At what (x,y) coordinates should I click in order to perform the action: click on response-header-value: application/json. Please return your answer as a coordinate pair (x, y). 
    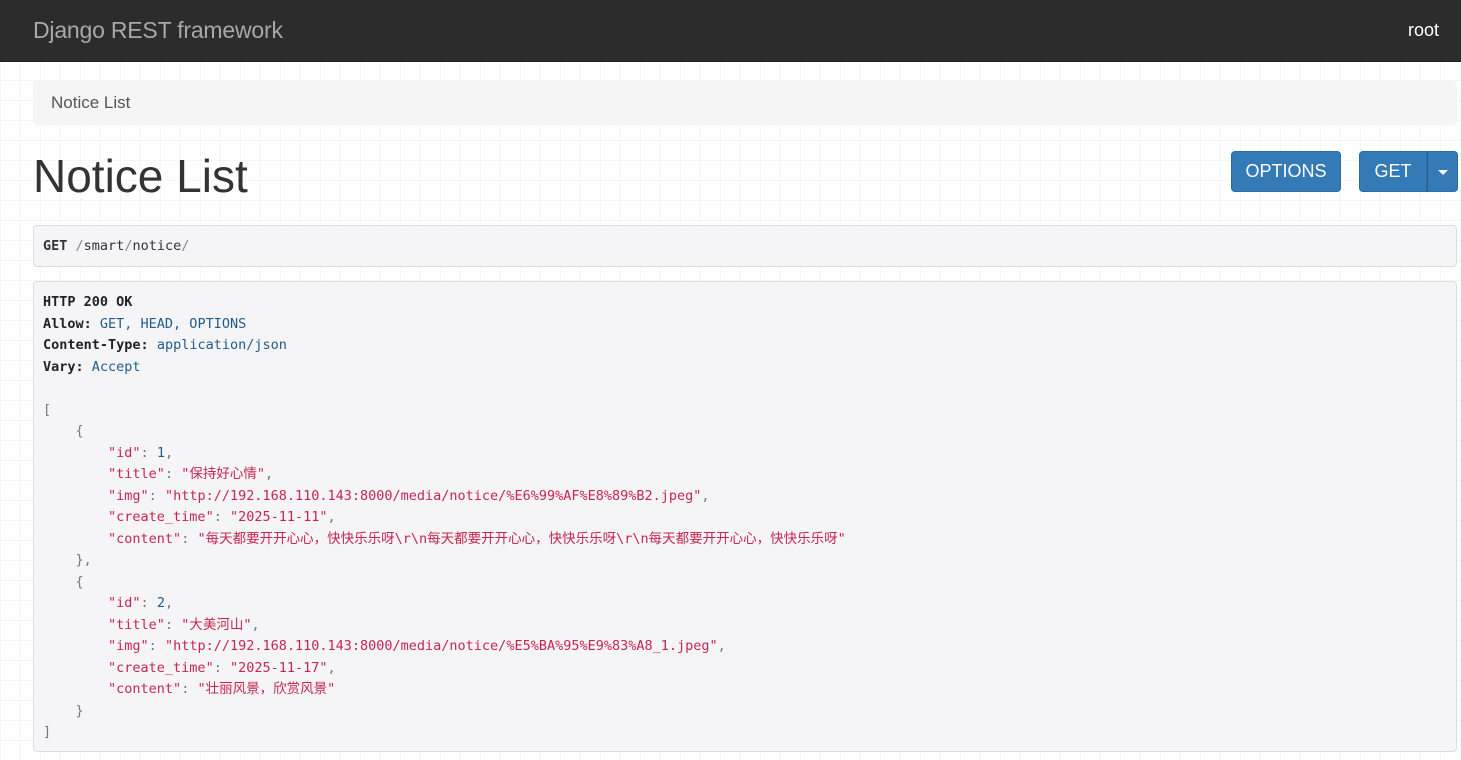
    Looking at the image, I should click on (221, 345).